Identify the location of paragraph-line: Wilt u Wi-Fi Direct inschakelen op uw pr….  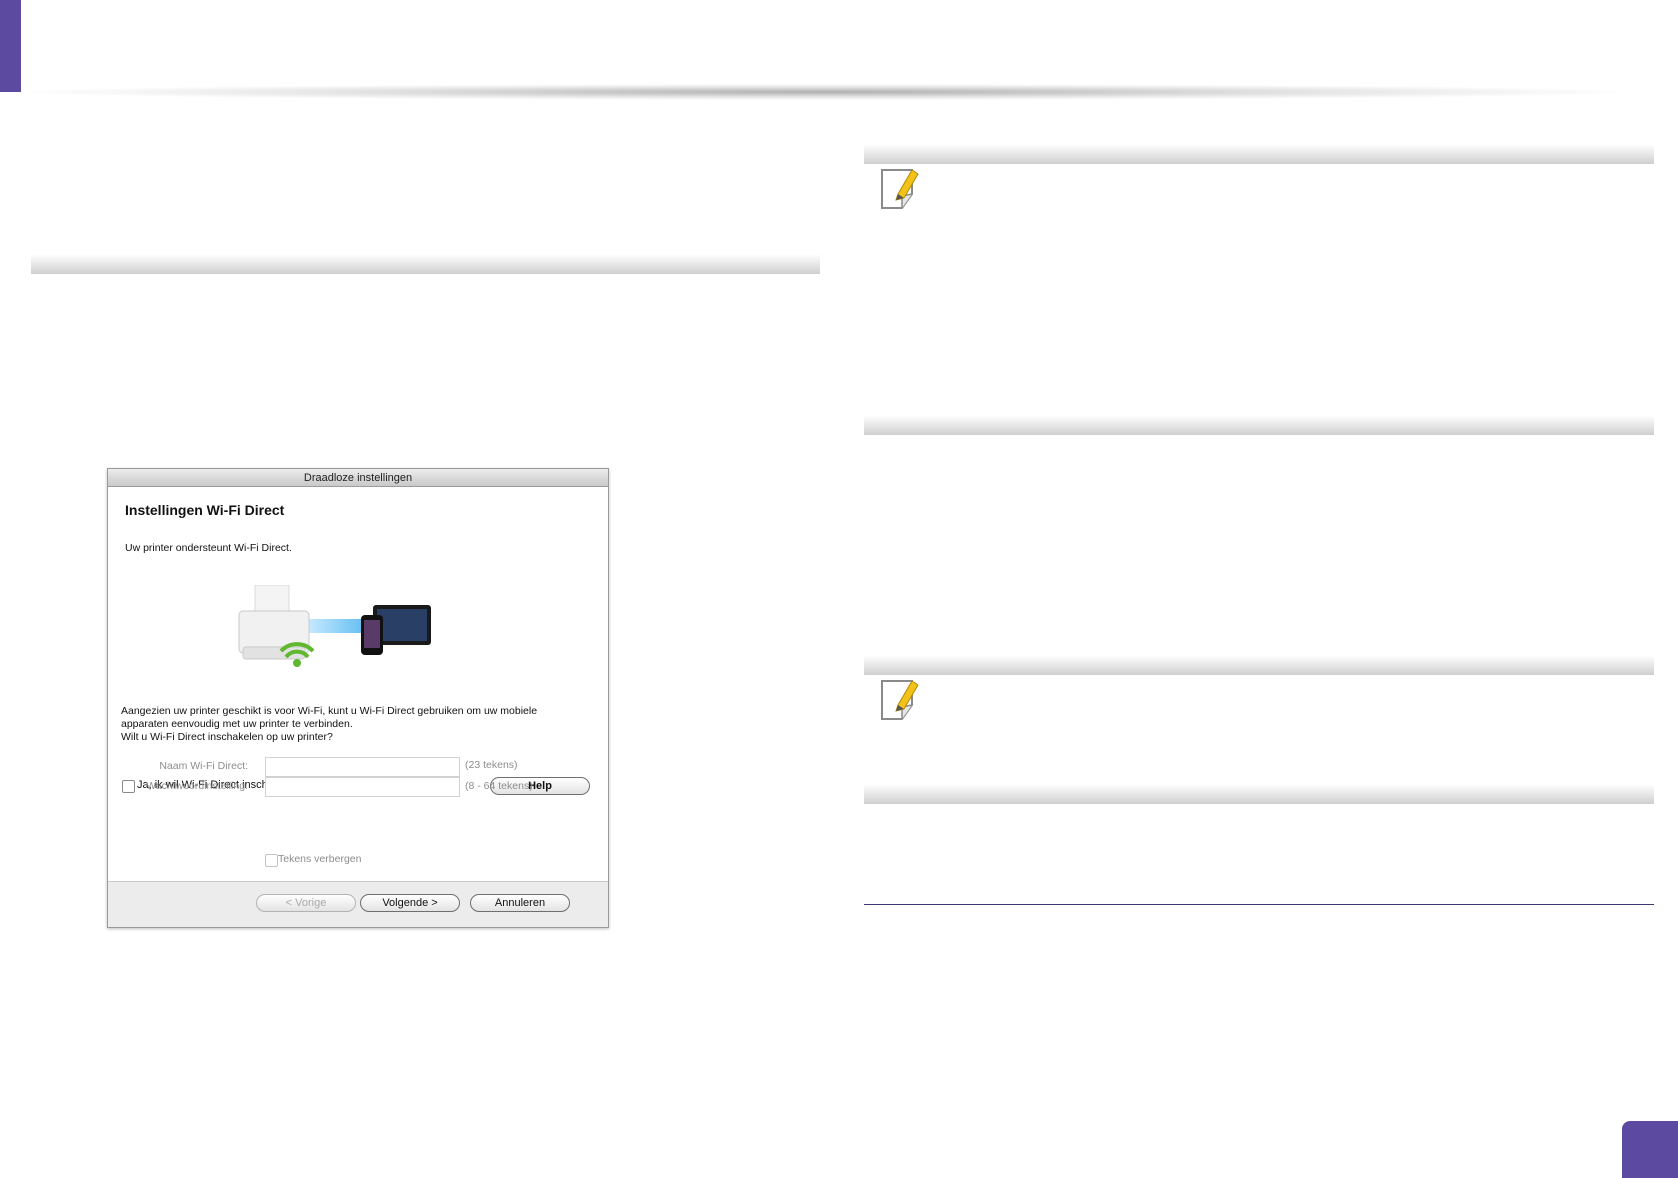
(227, 737).